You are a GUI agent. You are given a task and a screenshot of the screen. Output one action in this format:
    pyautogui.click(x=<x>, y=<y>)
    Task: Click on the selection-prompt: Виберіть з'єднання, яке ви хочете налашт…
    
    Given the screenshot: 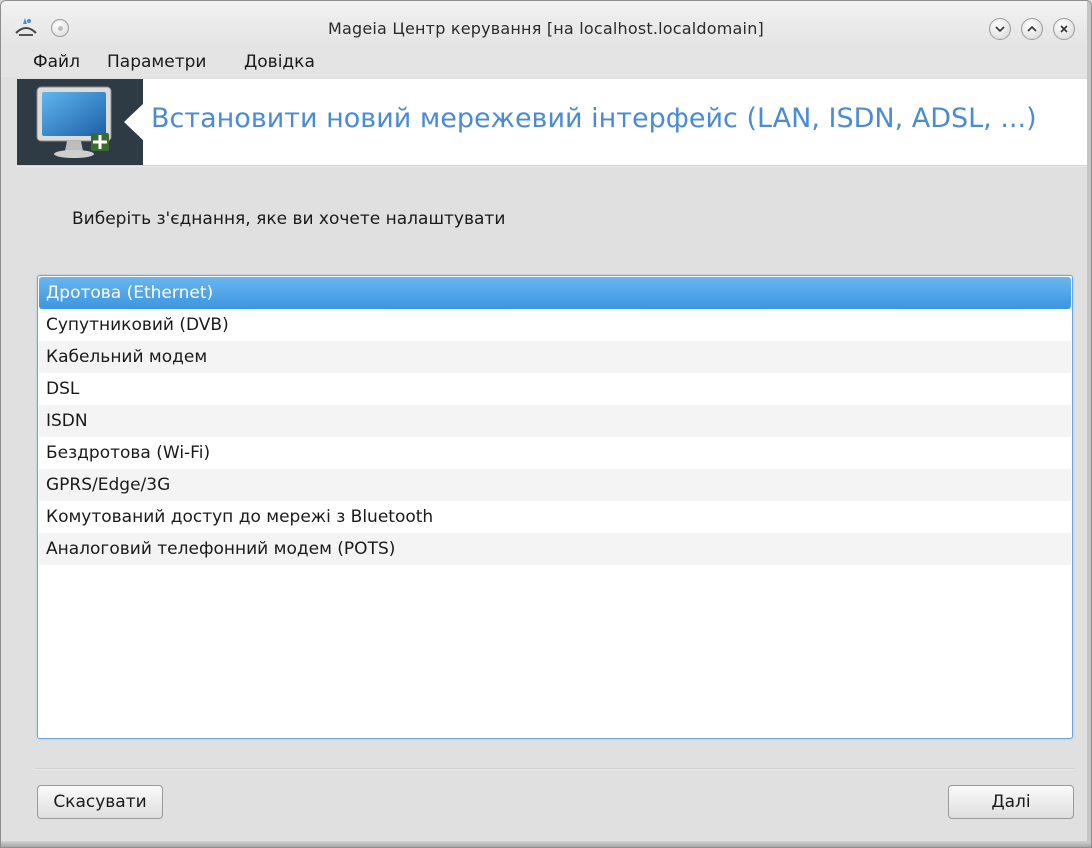 What is the action you would take?
    pyautogui.click(x=289, y=219)
    